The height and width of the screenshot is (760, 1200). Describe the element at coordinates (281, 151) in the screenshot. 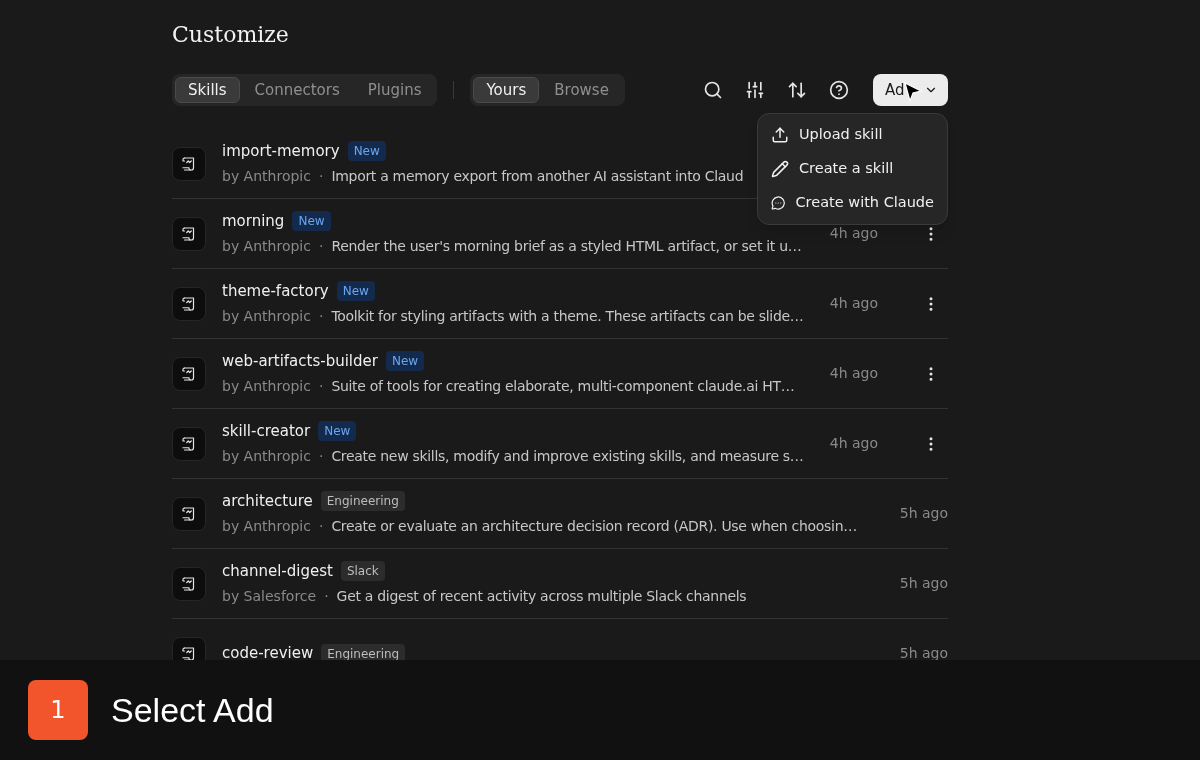

I see `skill-name: import-memory` at that location.